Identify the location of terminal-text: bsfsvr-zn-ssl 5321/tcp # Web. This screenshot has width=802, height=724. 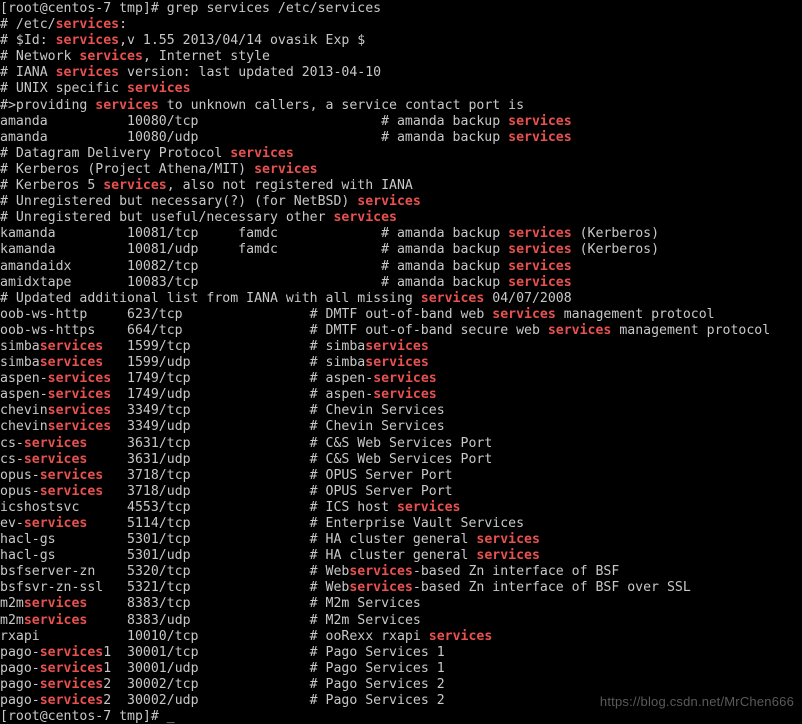
(175, 588).